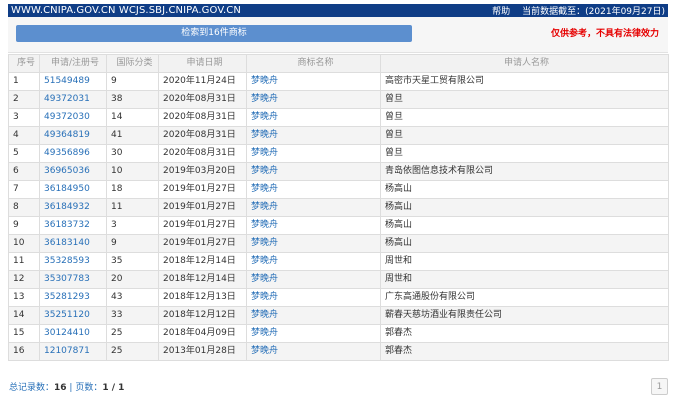 The height and width of the screenshot is (412, 692). I want to click on table-row: 15 30124410 25 2018年04月09日 梦晚舟 郭春杰, so click(338, 333).